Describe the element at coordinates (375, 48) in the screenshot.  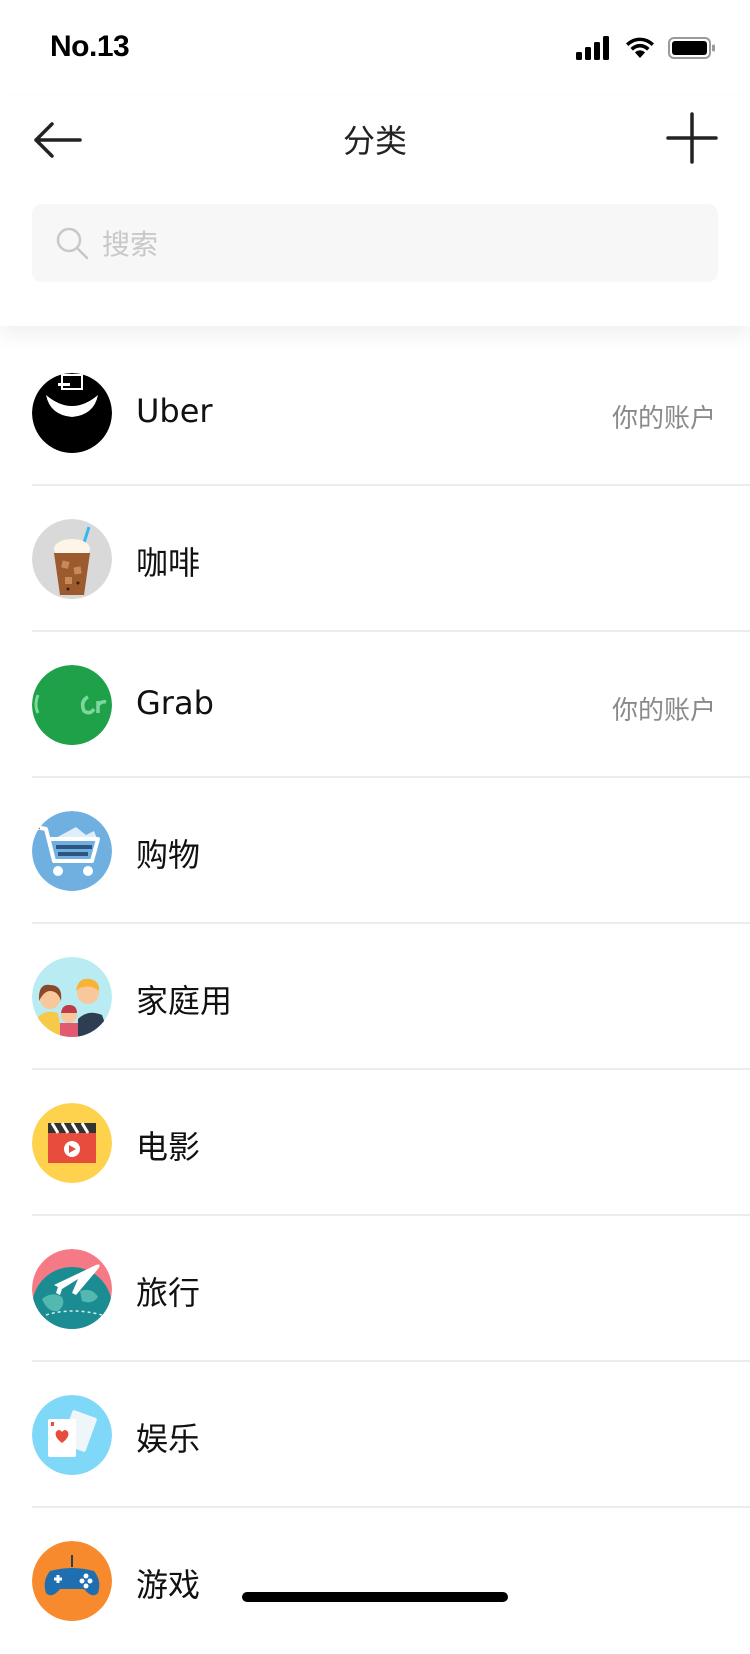
I see `status-bar: No.13` at that location.